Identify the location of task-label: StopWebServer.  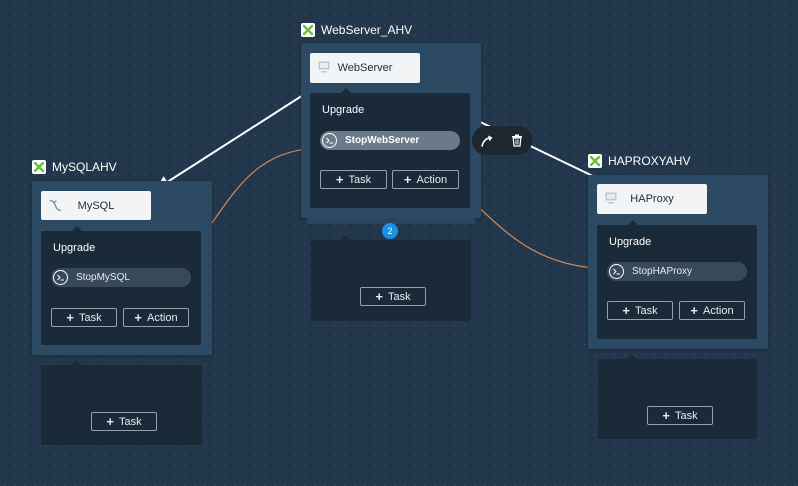
(382, 140).